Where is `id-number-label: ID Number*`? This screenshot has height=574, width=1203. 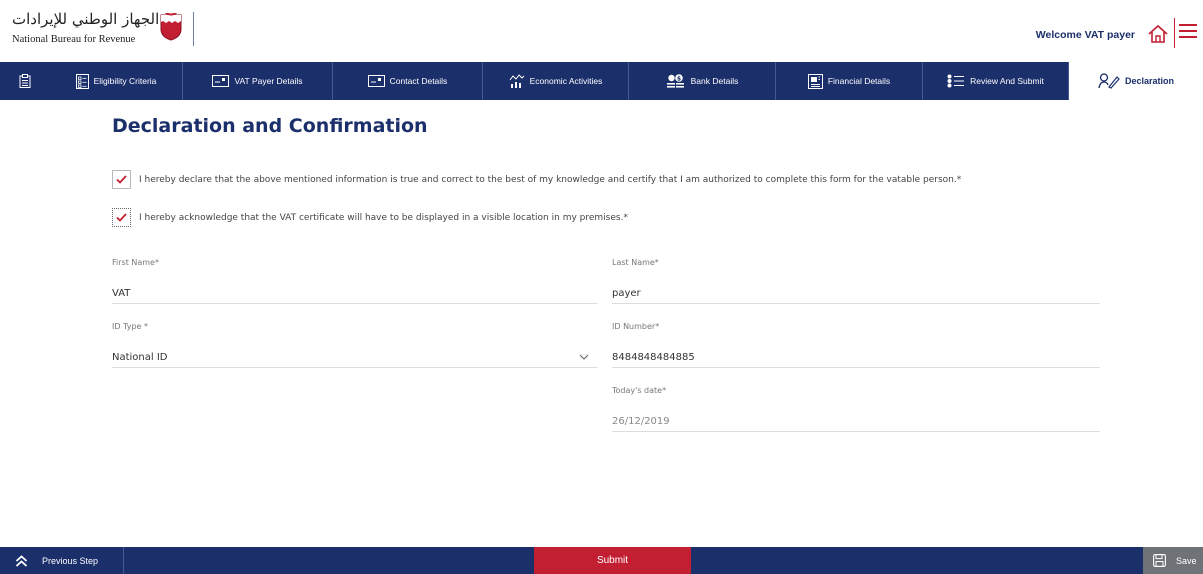 id-number-label: ID Number* is located at coordinates (636, 326).